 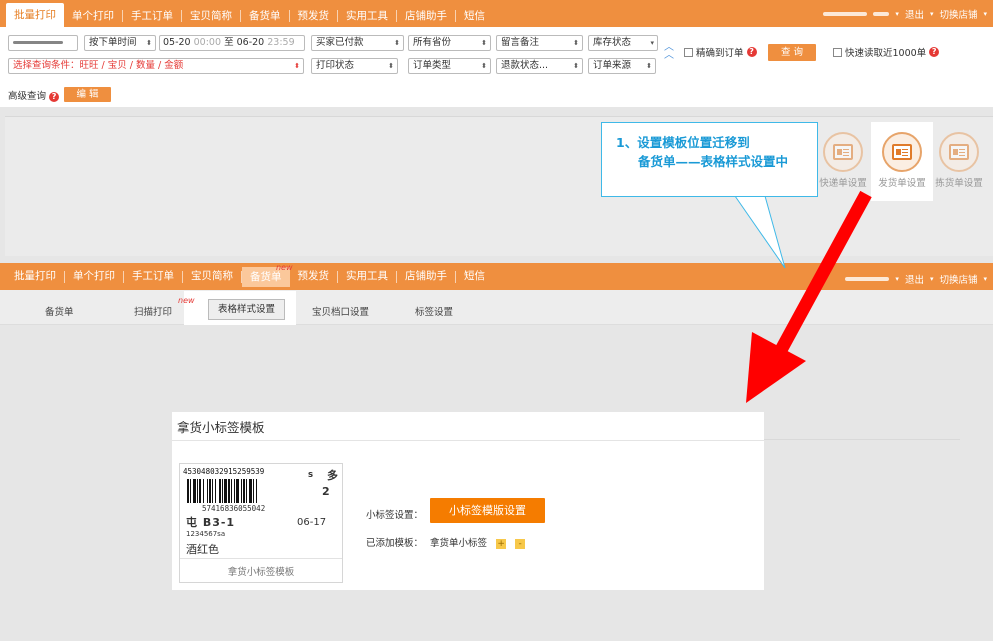 I want to click on red-arrow-shaft, so click(x=823, y=272).